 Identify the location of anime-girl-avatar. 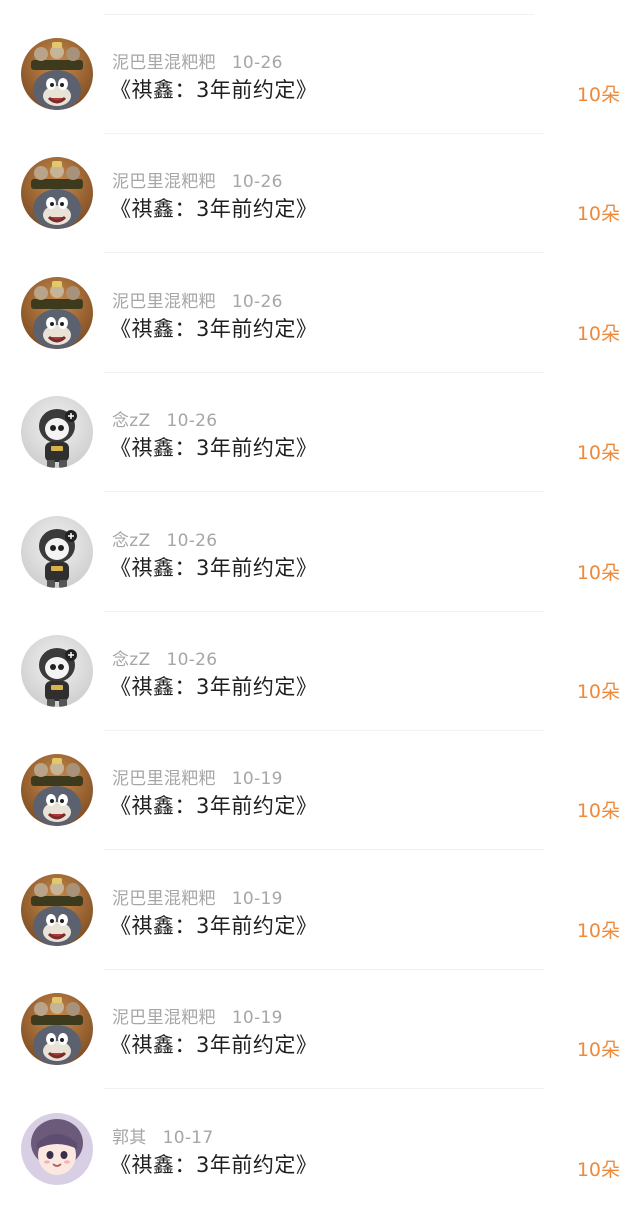
(57, 1148).